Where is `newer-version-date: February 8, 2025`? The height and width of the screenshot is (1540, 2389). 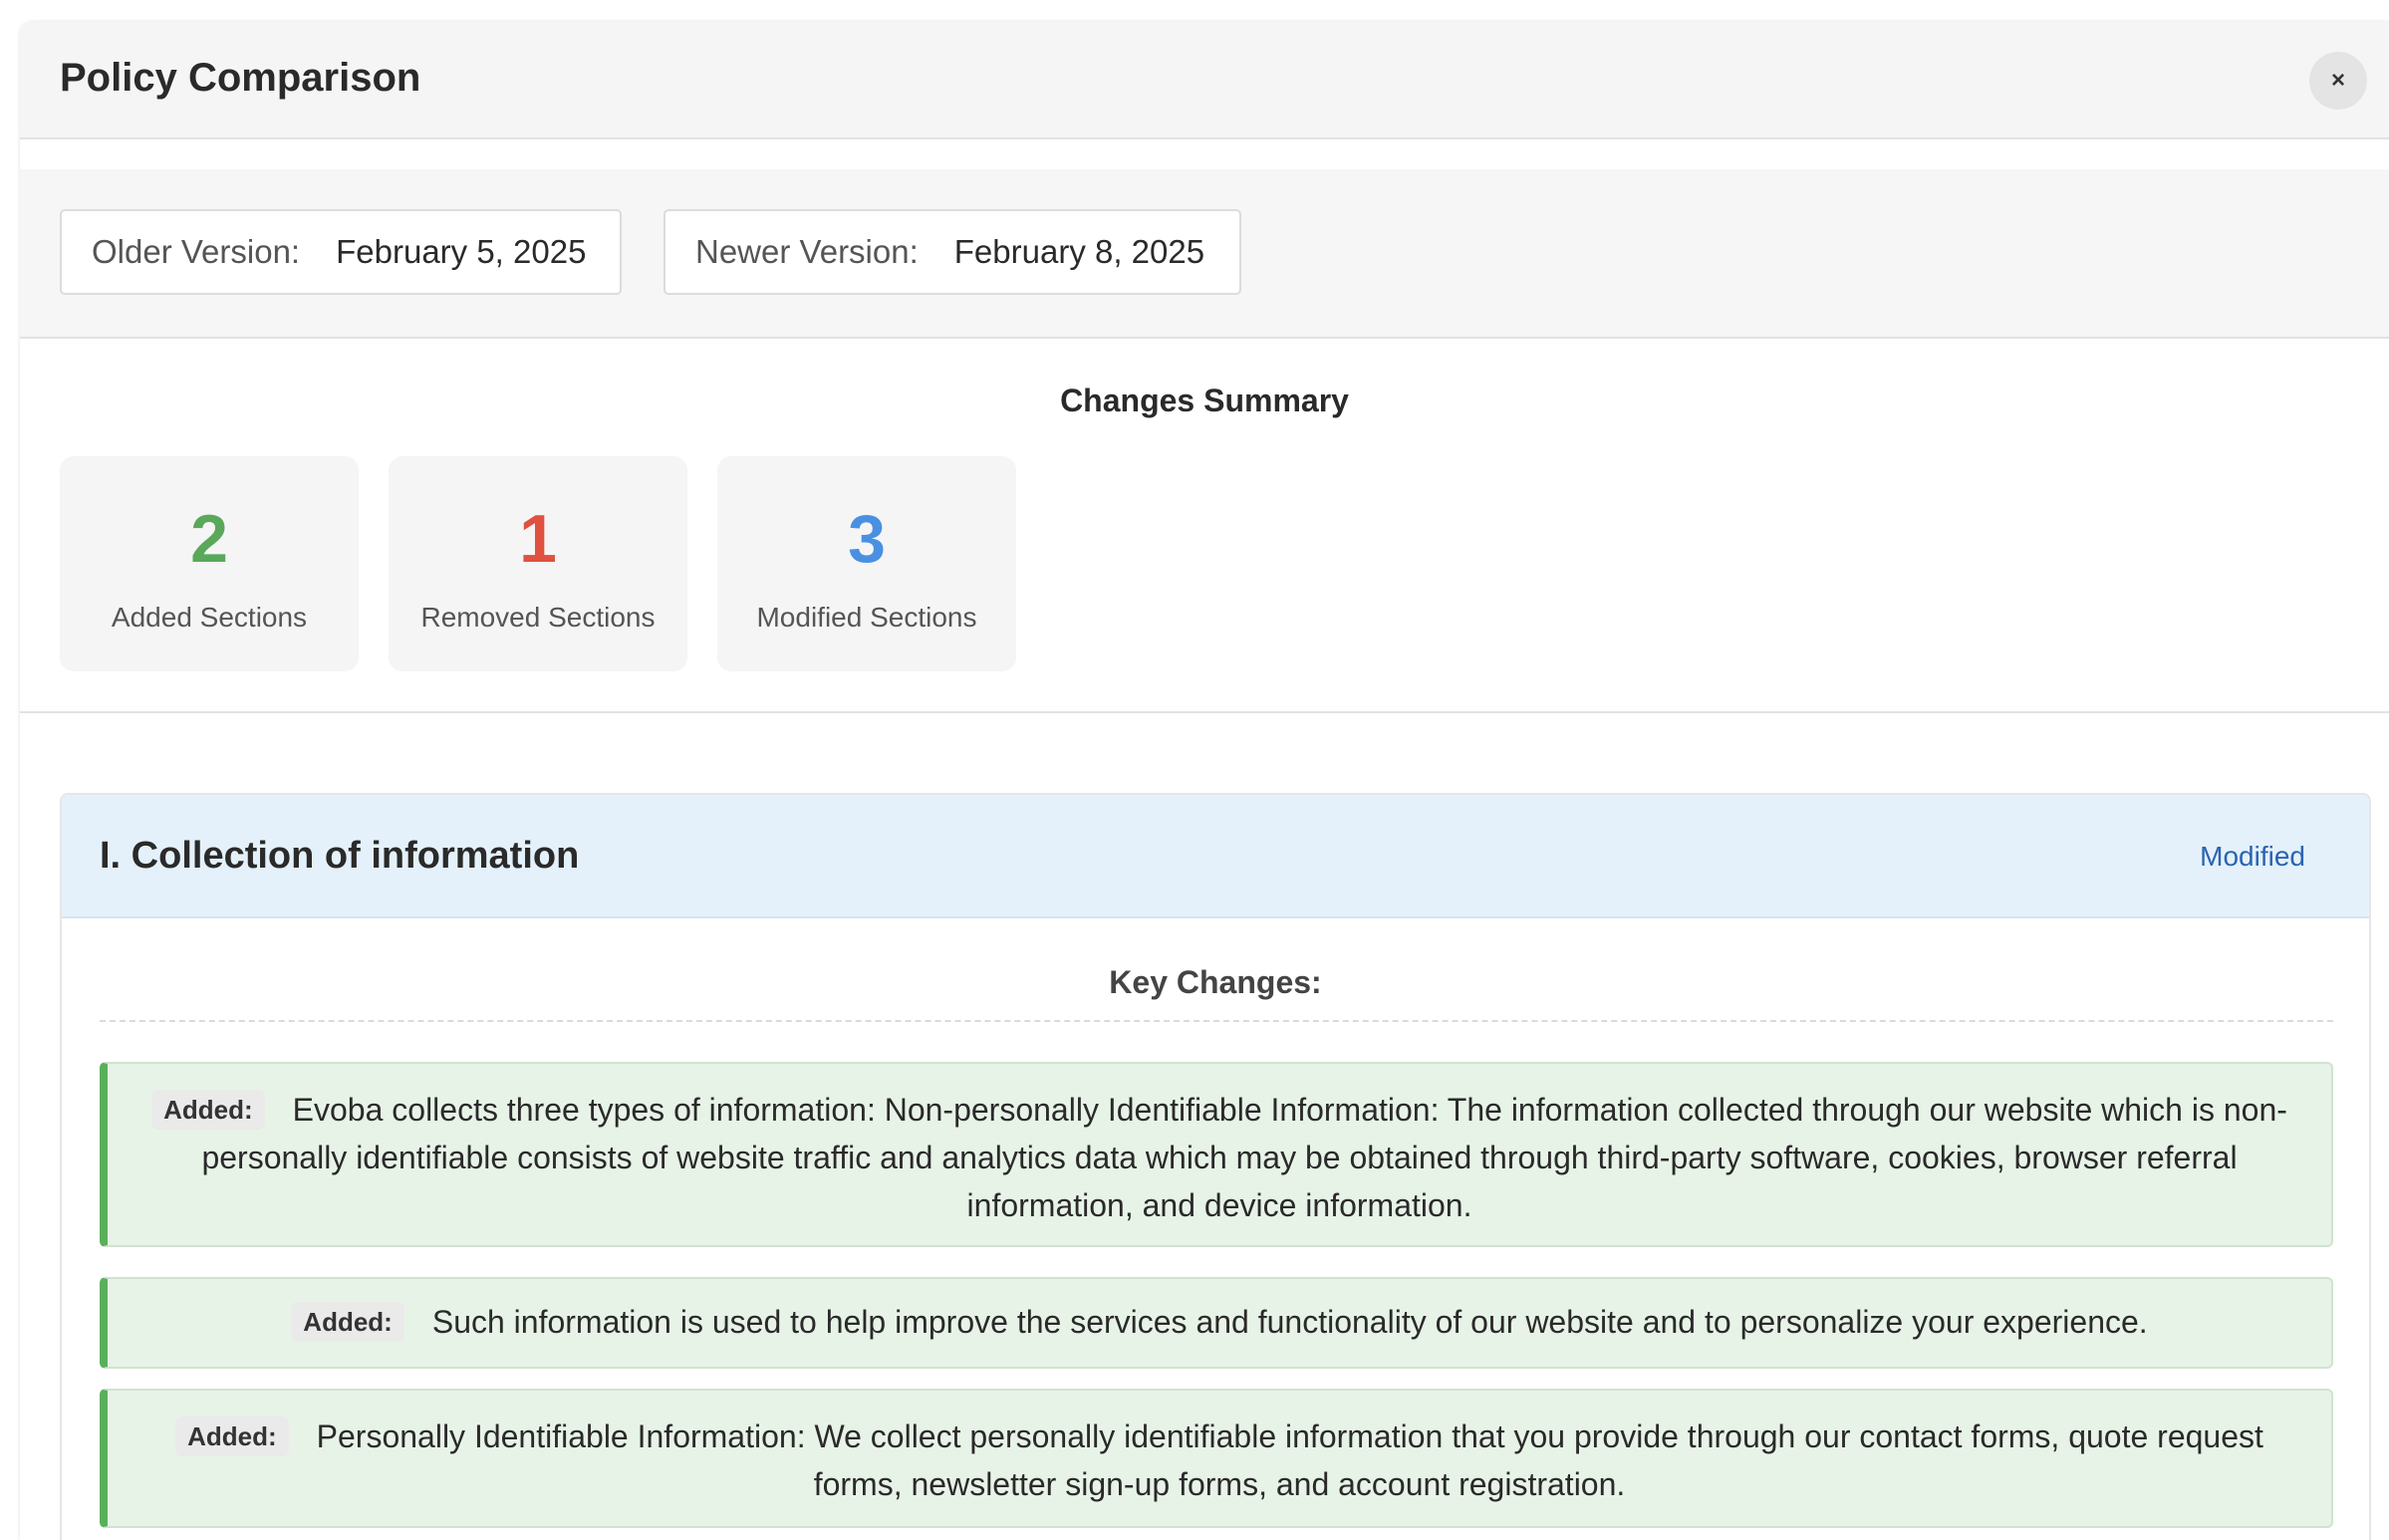 newer-version-date: February 8, 2025 is located at coordinates (1079, 251).